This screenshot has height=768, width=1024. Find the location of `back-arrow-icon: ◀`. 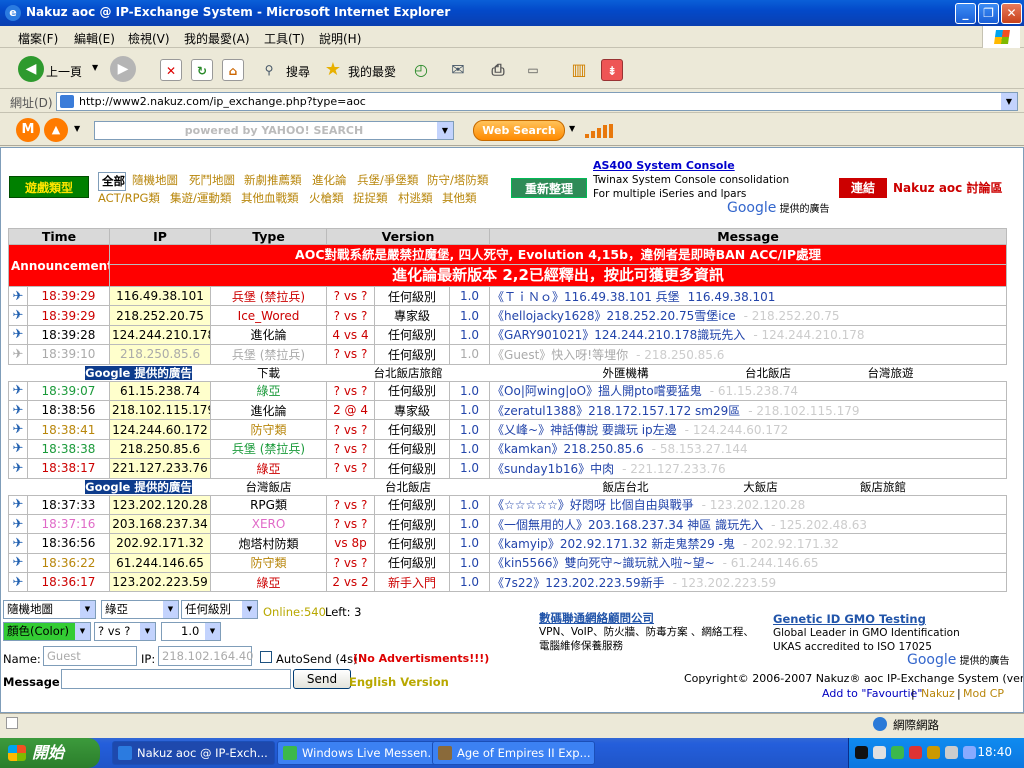

back-arrow-icon: ◀ is located at coordinates (31, 69).